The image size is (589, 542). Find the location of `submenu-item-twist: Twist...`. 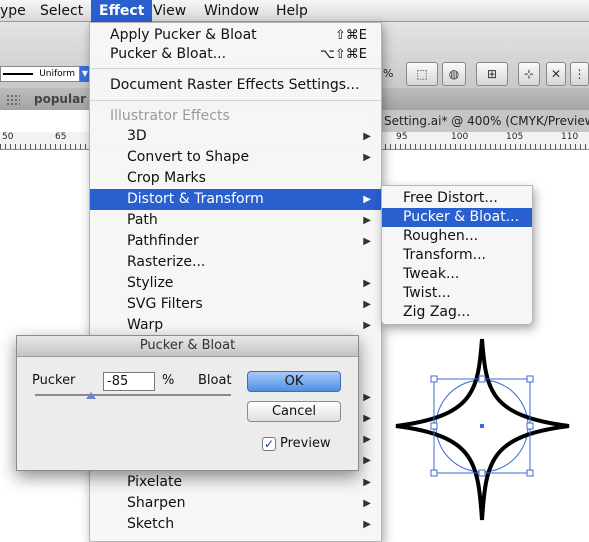

submenu-item-twist: Twist... is located at coordinates (457, 293).